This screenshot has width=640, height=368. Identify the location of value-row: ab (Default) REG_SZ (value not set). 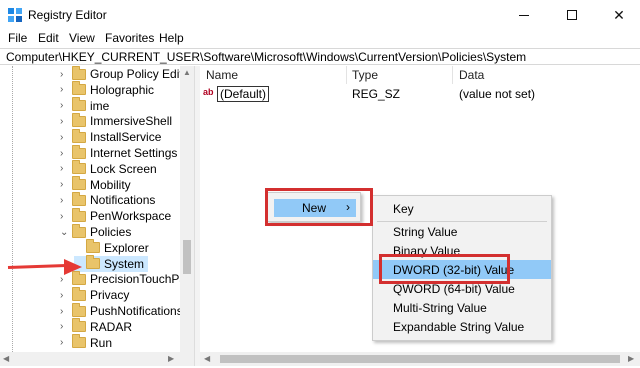
(420, 94).